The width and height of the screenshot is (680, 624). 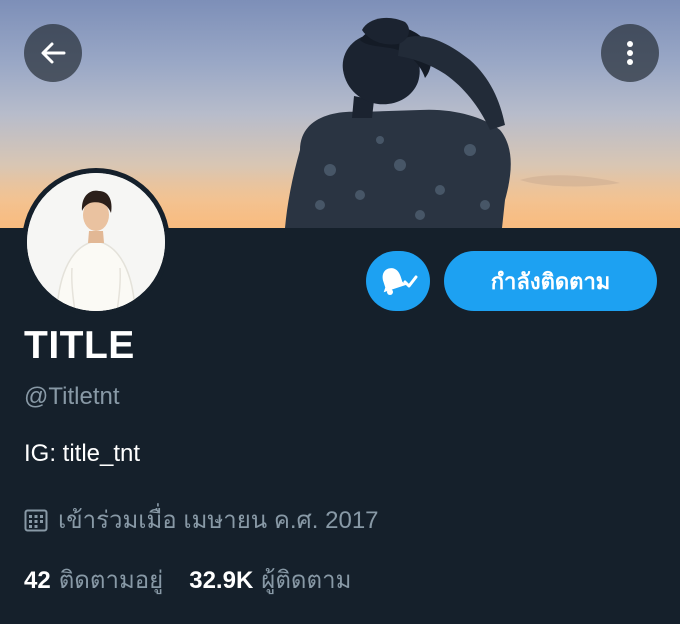 I want to click on display-name: TITLE, so click(x=79, y=345).